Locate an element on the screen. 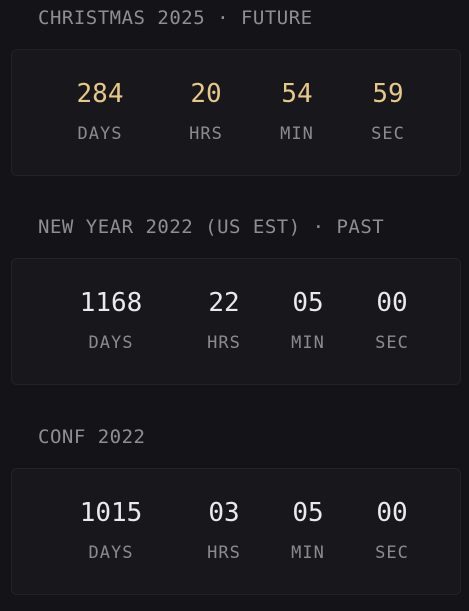 The height and width of the screenshot is (611, 469). countdown-title-conf: CONF 2022 is located at coordinates (92, 437).